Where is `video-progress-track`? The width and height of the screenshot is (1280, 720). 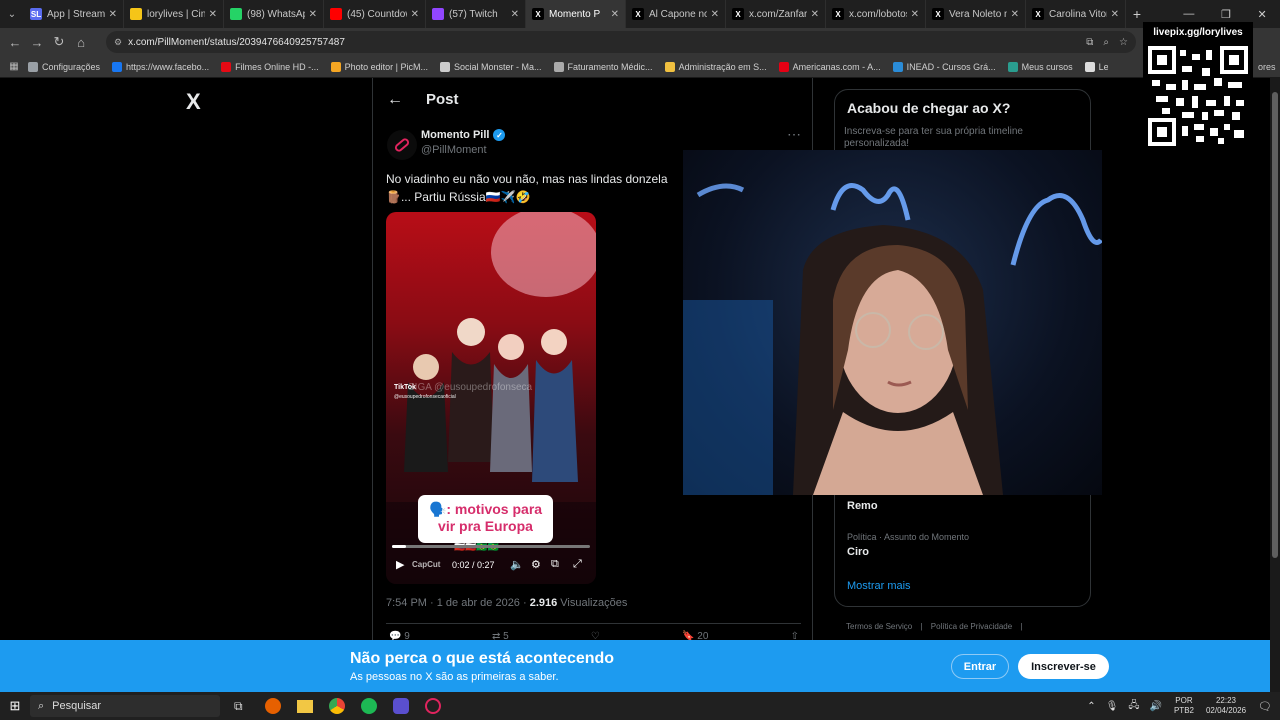 video-progress-track is located at coordinates (491, 546).